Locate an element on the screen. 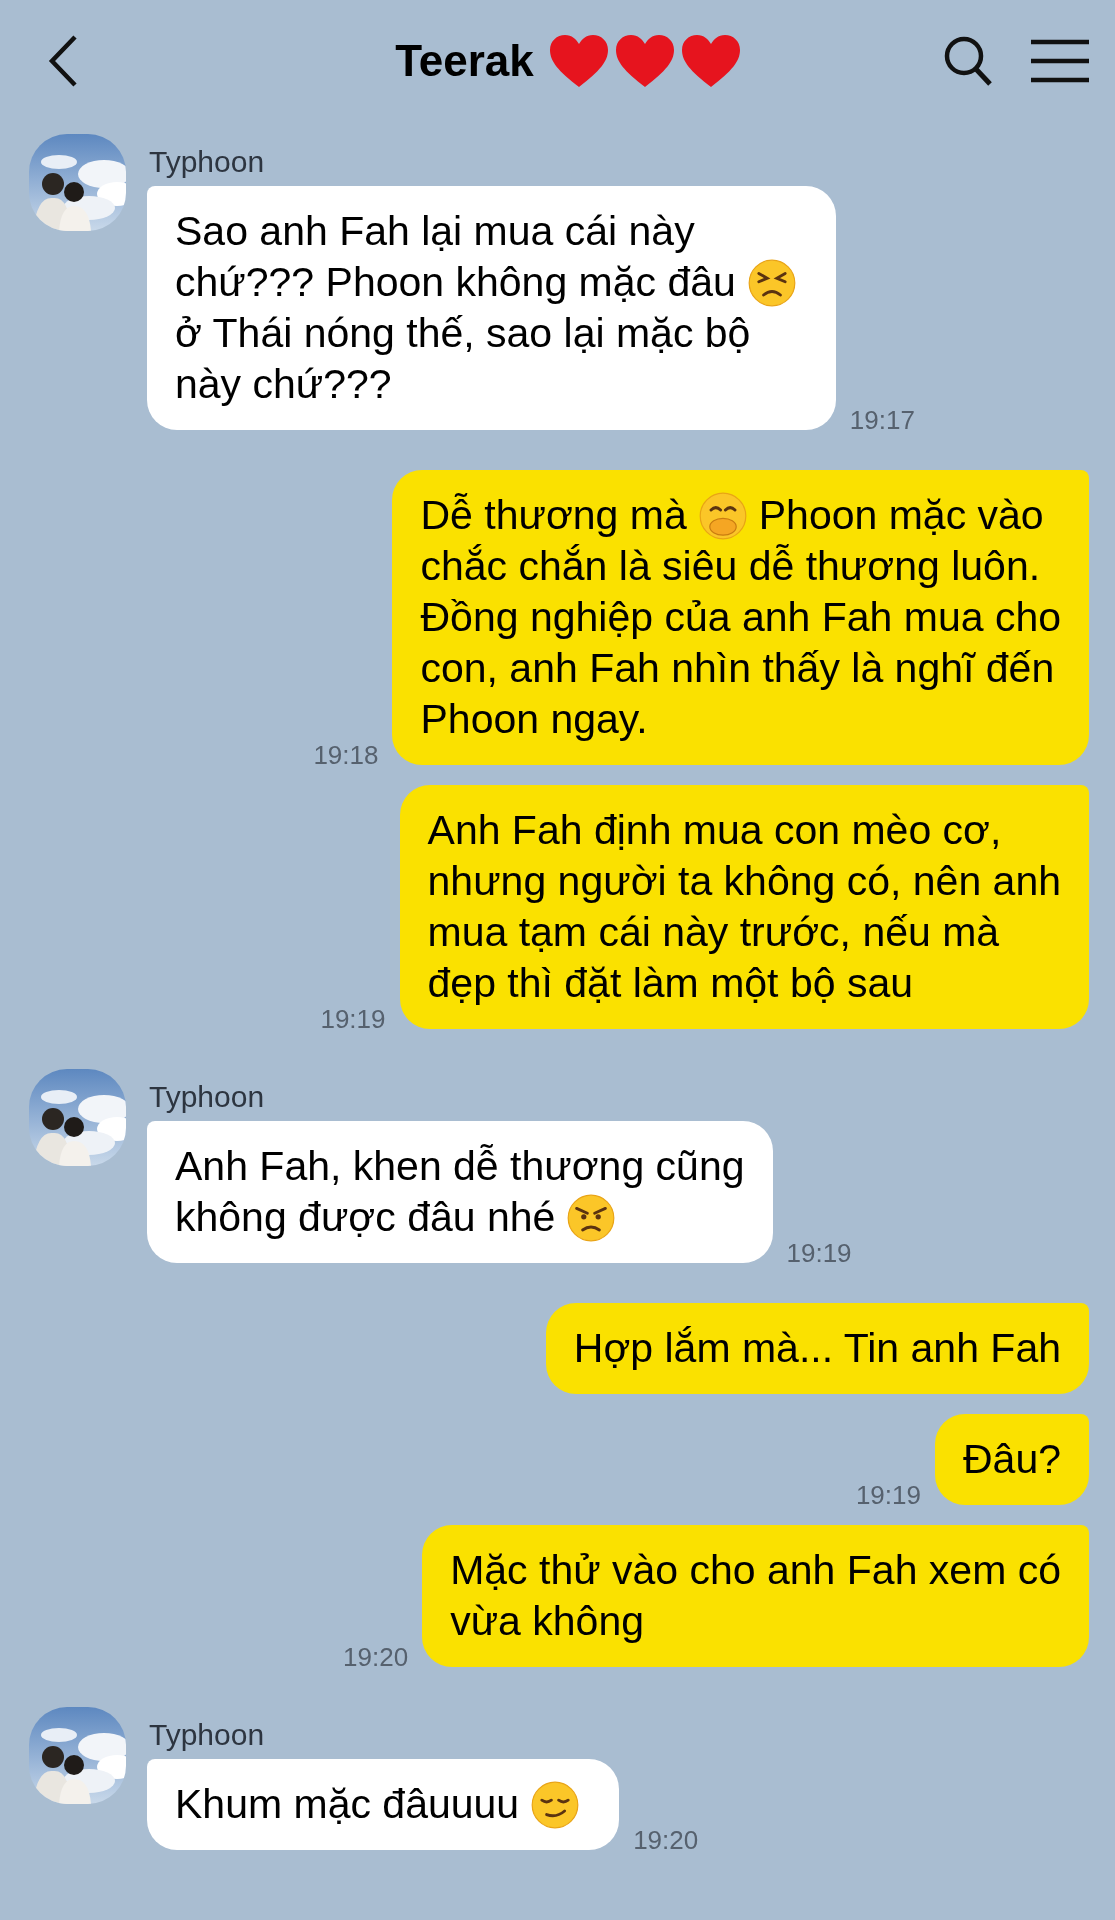  message-text: Anh Fah, khen dễ thương cũng is located at coordinates (460, 1166).